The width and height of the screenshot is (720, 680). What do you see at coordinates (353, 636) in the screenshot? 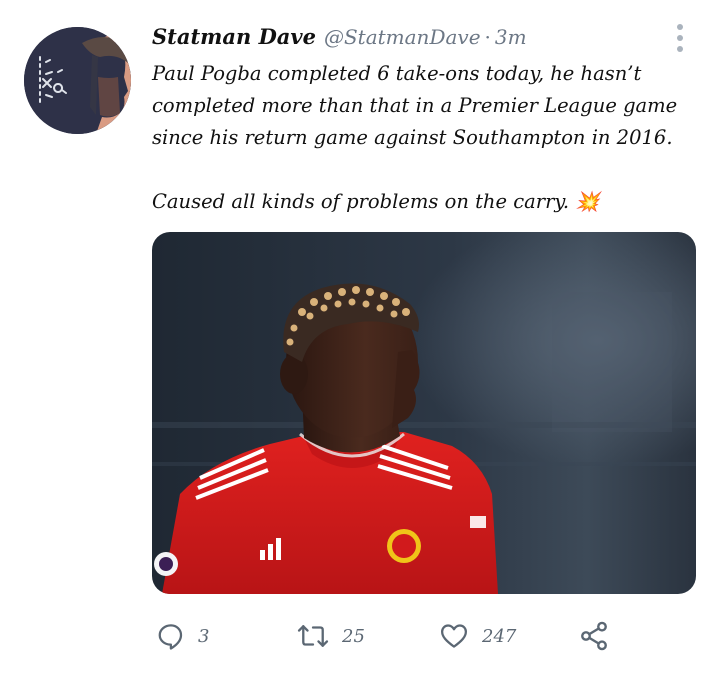
I see `retweet-count: 25` at bounding box center [353, 636].